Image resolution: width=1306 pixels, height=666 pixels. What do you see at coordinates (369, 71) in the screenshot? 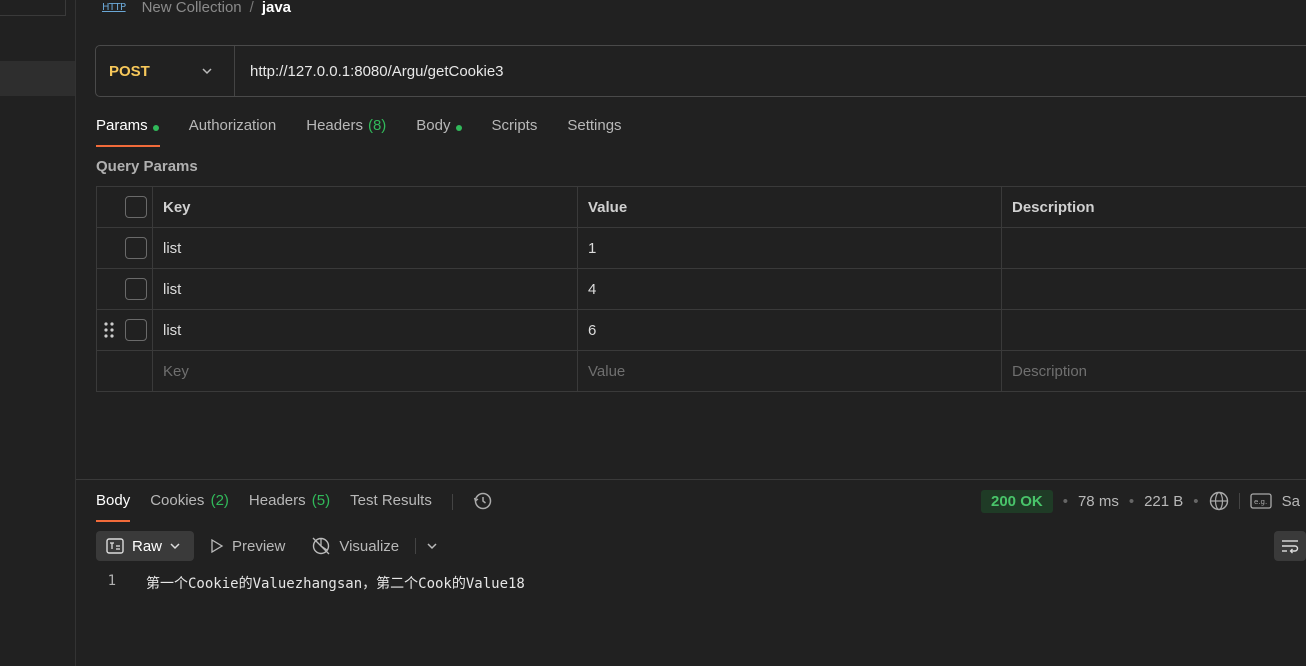
I see `url-input: http://127.0.0.1:8080/Argu/getCookie3` at bounding box center [369, 71].